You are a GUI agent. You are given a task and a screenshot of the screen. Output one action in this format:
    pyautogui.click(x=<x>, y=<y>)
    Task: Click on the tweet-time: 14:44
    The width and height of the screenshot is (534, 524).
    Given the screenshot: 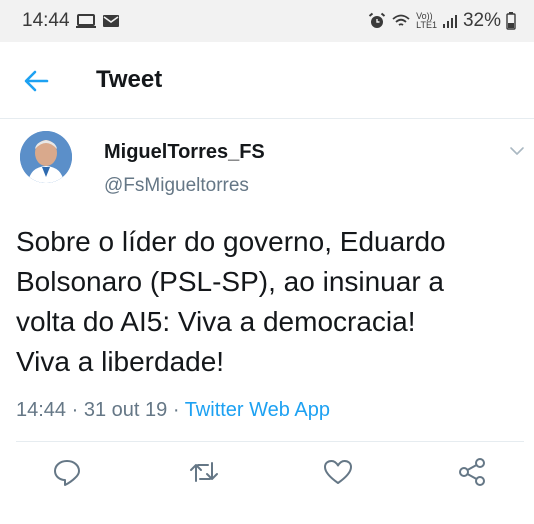 What is the action you would take?
    pyautogui.click(x=41, y=410)
    